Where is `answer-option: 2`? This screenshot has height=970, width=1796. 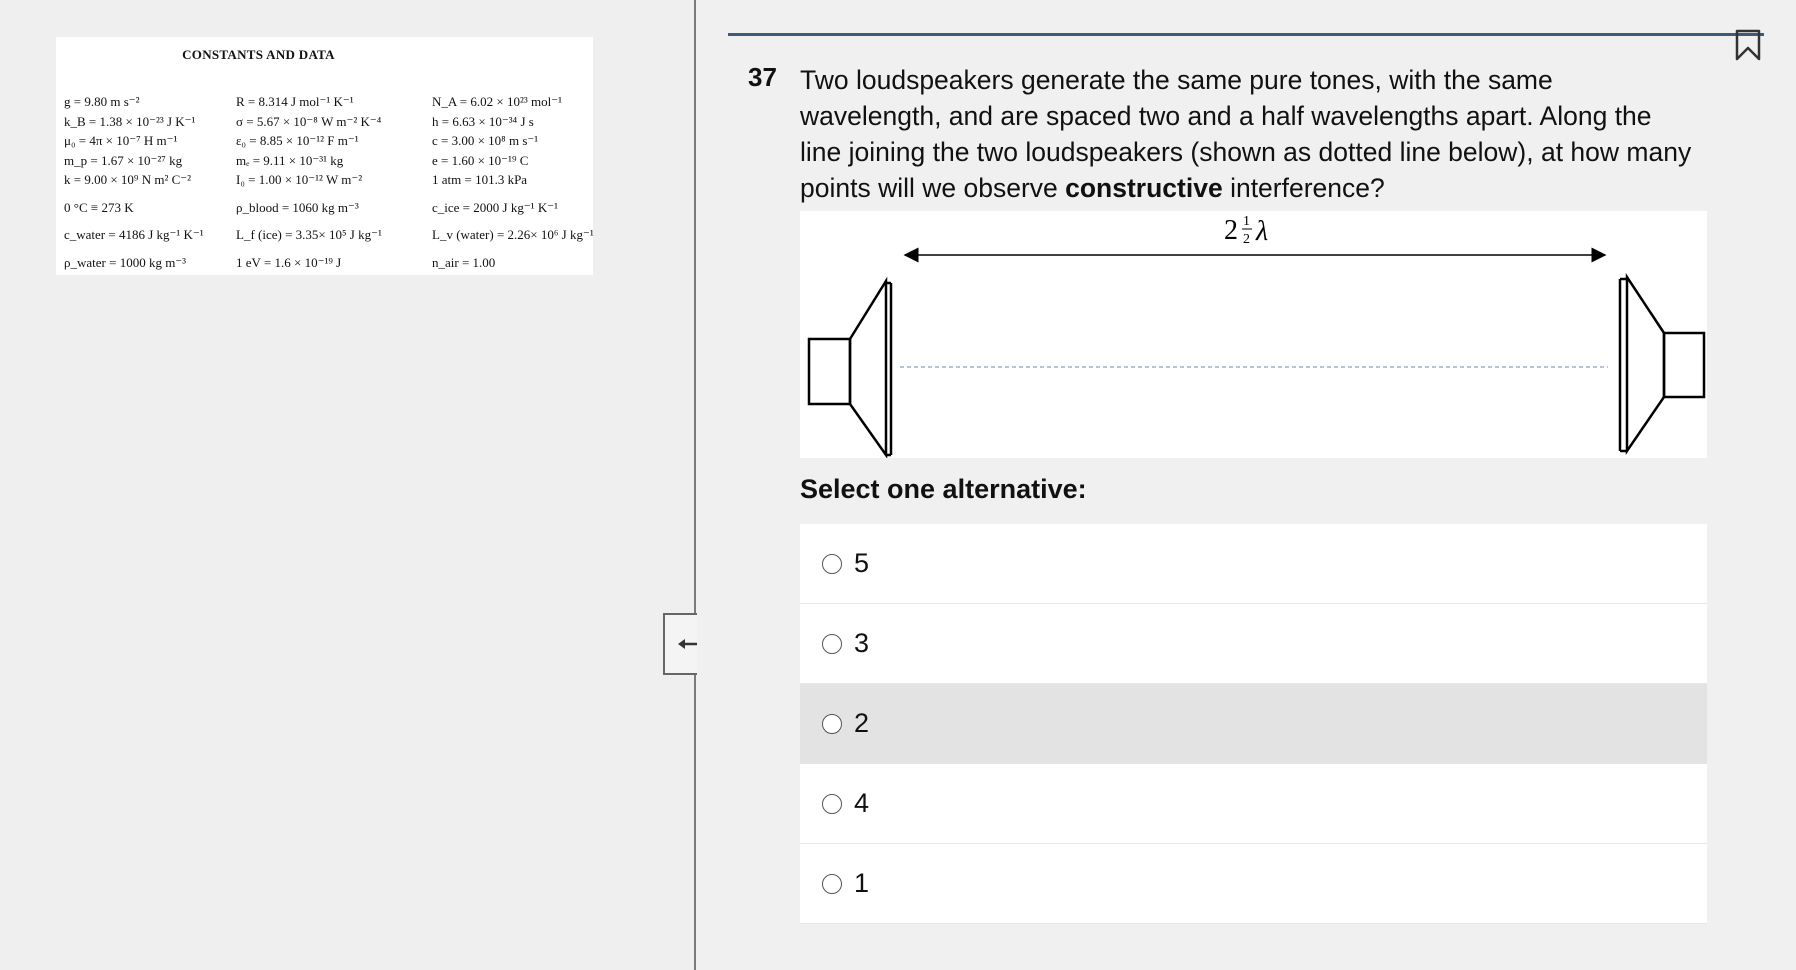 answer-option: 2 is located at coordinates (1253, 724).